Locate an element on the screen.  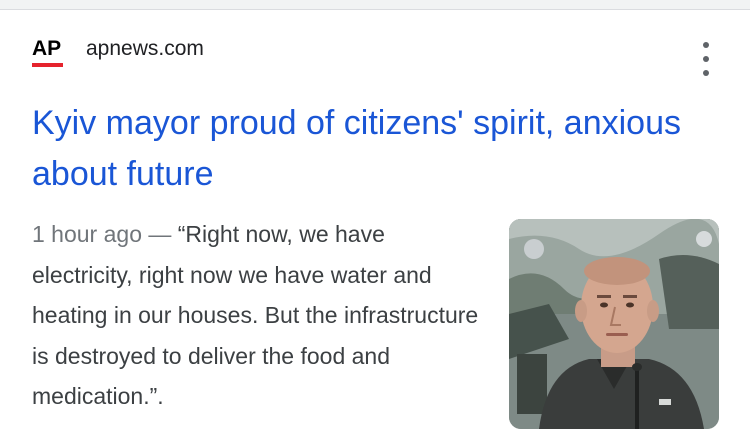
ap-logo: AP is located at coordinates (50, 54).